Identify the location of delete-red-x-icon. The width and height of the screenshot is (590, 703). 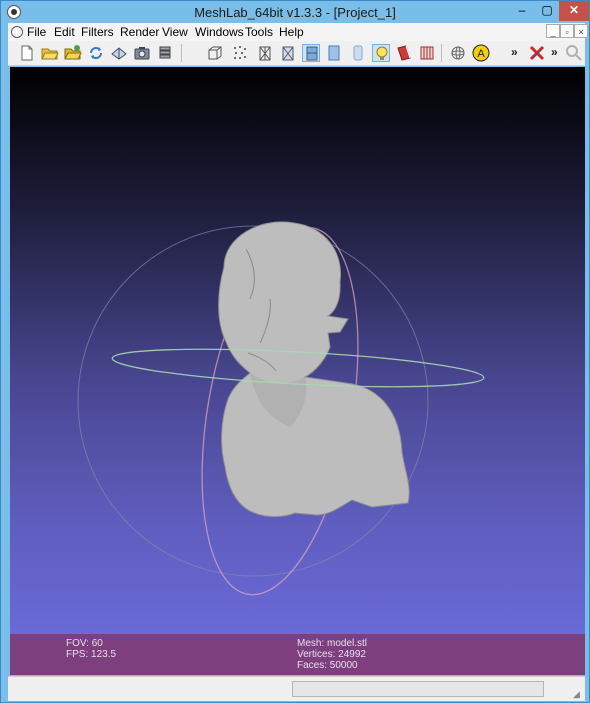
(537, 53).